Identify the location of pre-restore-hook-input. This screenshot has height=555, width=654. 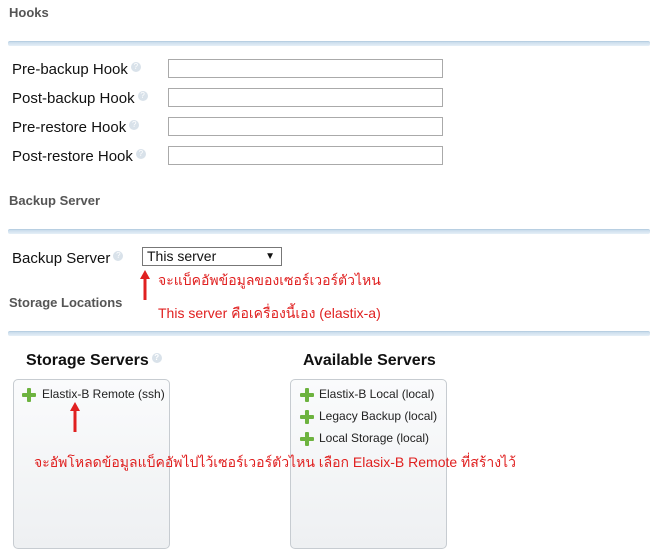
(305, 126).